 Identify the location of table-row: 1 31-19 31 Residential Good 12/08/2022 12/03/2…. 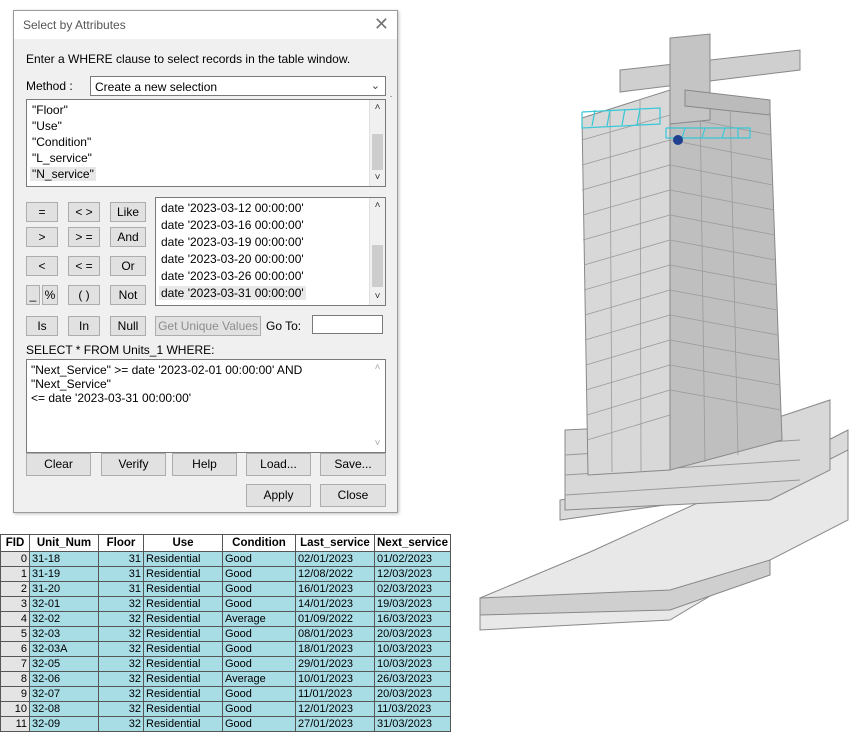
(225, 574).